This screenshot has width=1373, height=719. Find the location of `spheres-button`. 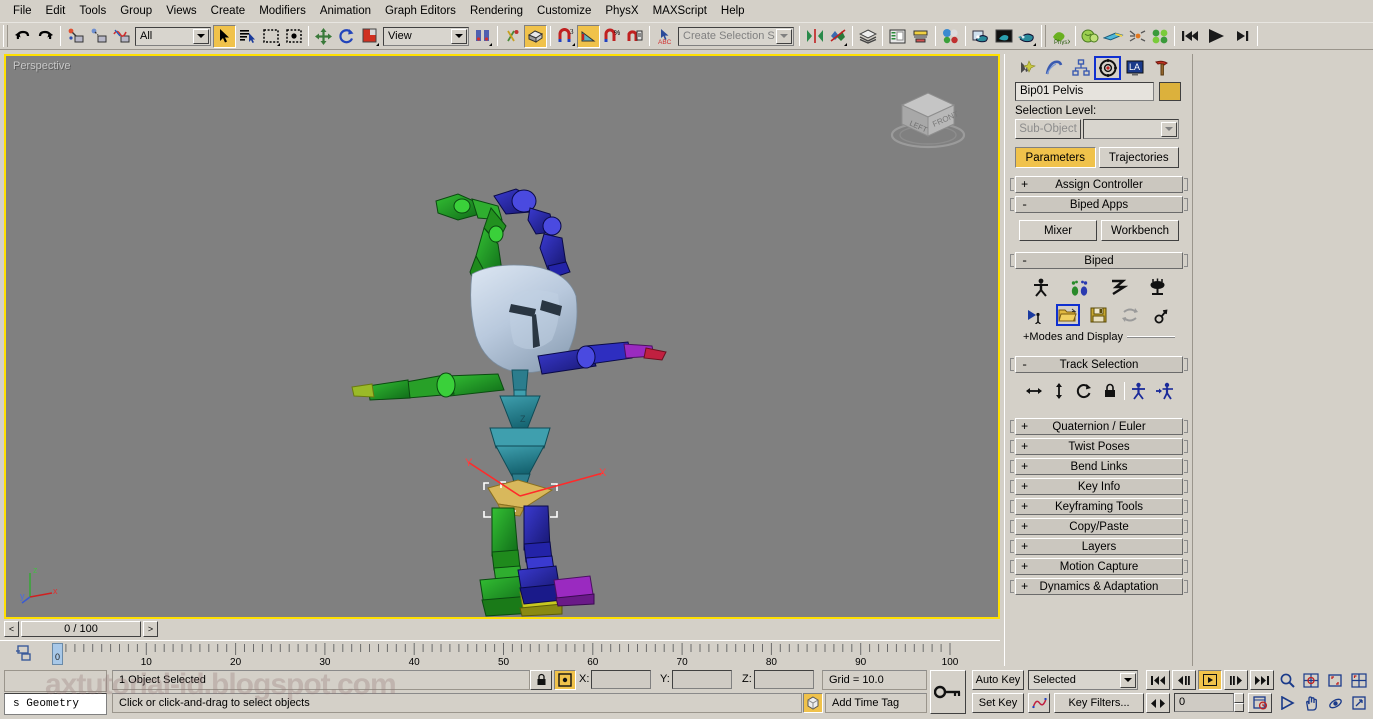

spheres-button is located at coordinates (1159, 36).